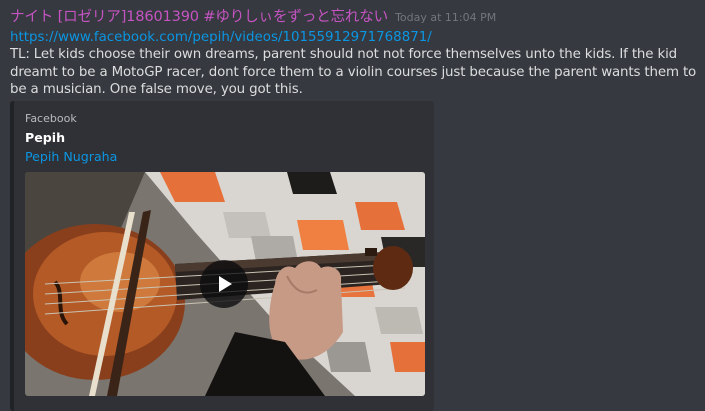 The width and height of the screenshot is (705, 411). I want to click on embed-title: Pepih, so click(45, 137).